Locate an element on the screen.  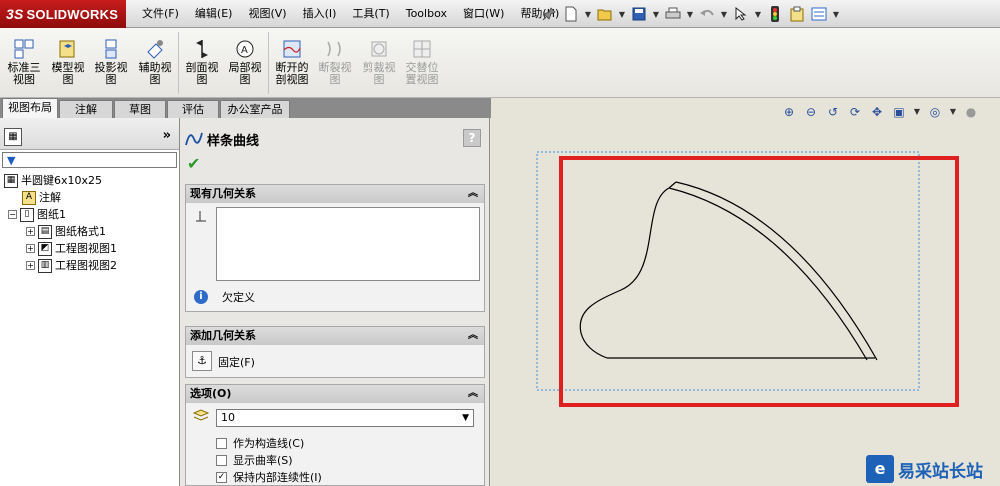
layer-select: 10 ▼ is located at coordinates (345, 418).